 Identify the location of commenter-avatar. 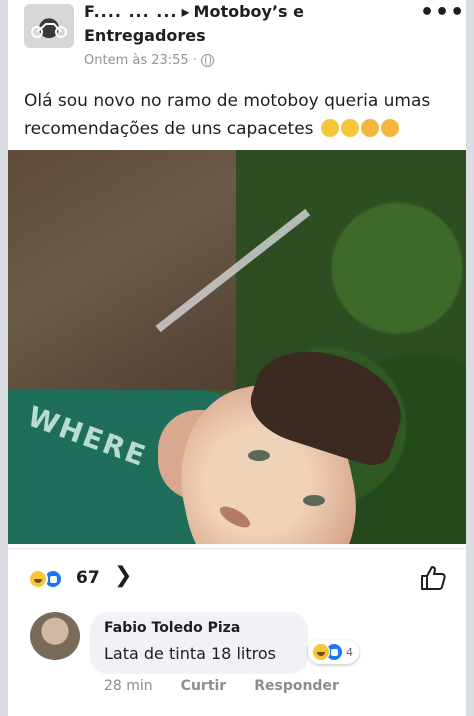
(55, 636).